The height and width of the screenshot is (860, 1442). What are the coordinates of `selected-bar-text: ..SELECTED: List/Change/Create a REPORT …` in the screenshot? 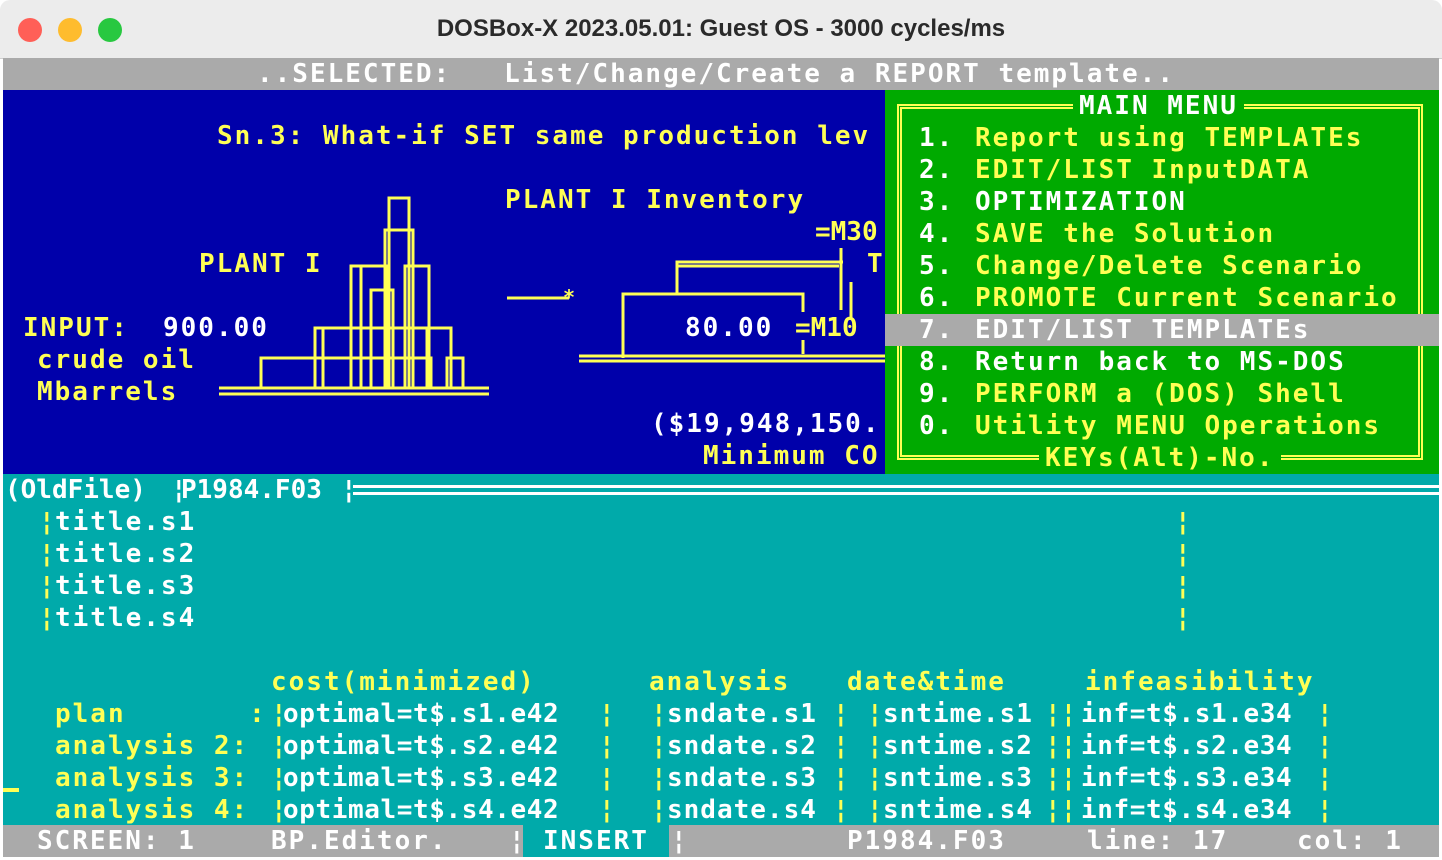 It's located at (716, 74).